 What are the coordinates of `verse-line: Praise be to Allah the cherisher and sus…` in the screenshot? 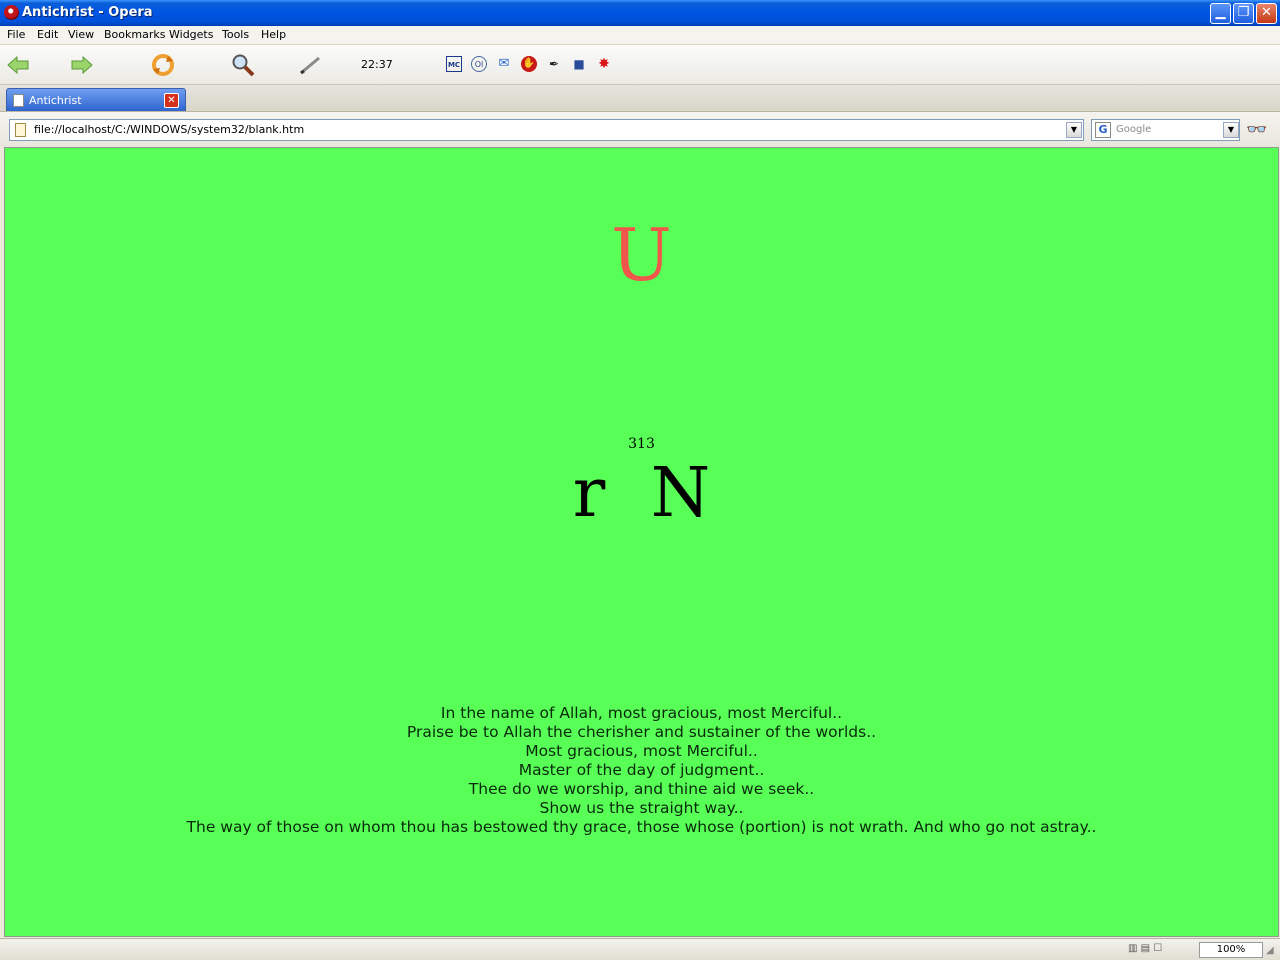 It's located at (641, 732).